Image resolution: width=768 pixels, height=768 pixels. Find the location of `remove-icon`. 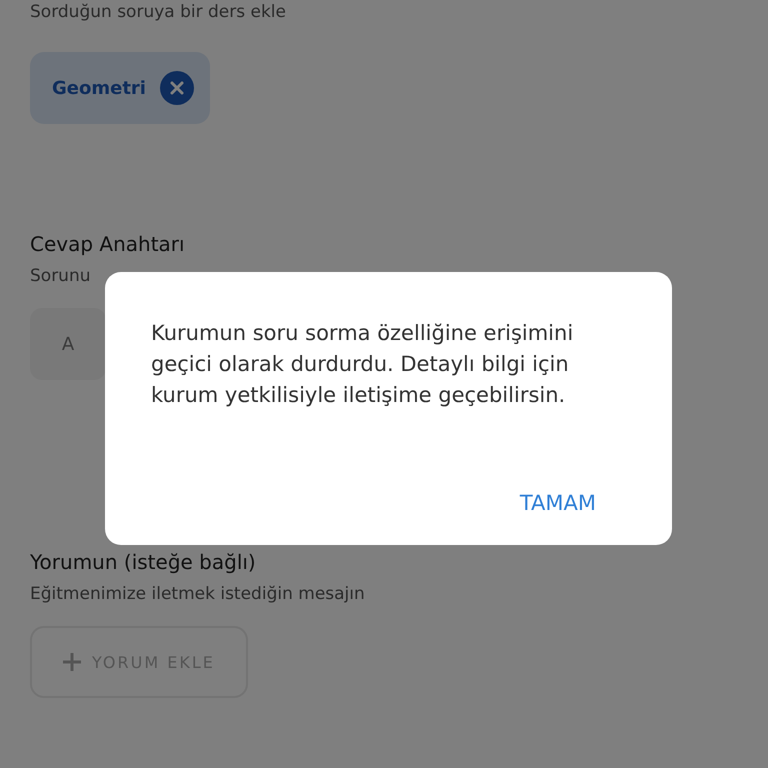

remove-icon is located at coordinates (177, 88).